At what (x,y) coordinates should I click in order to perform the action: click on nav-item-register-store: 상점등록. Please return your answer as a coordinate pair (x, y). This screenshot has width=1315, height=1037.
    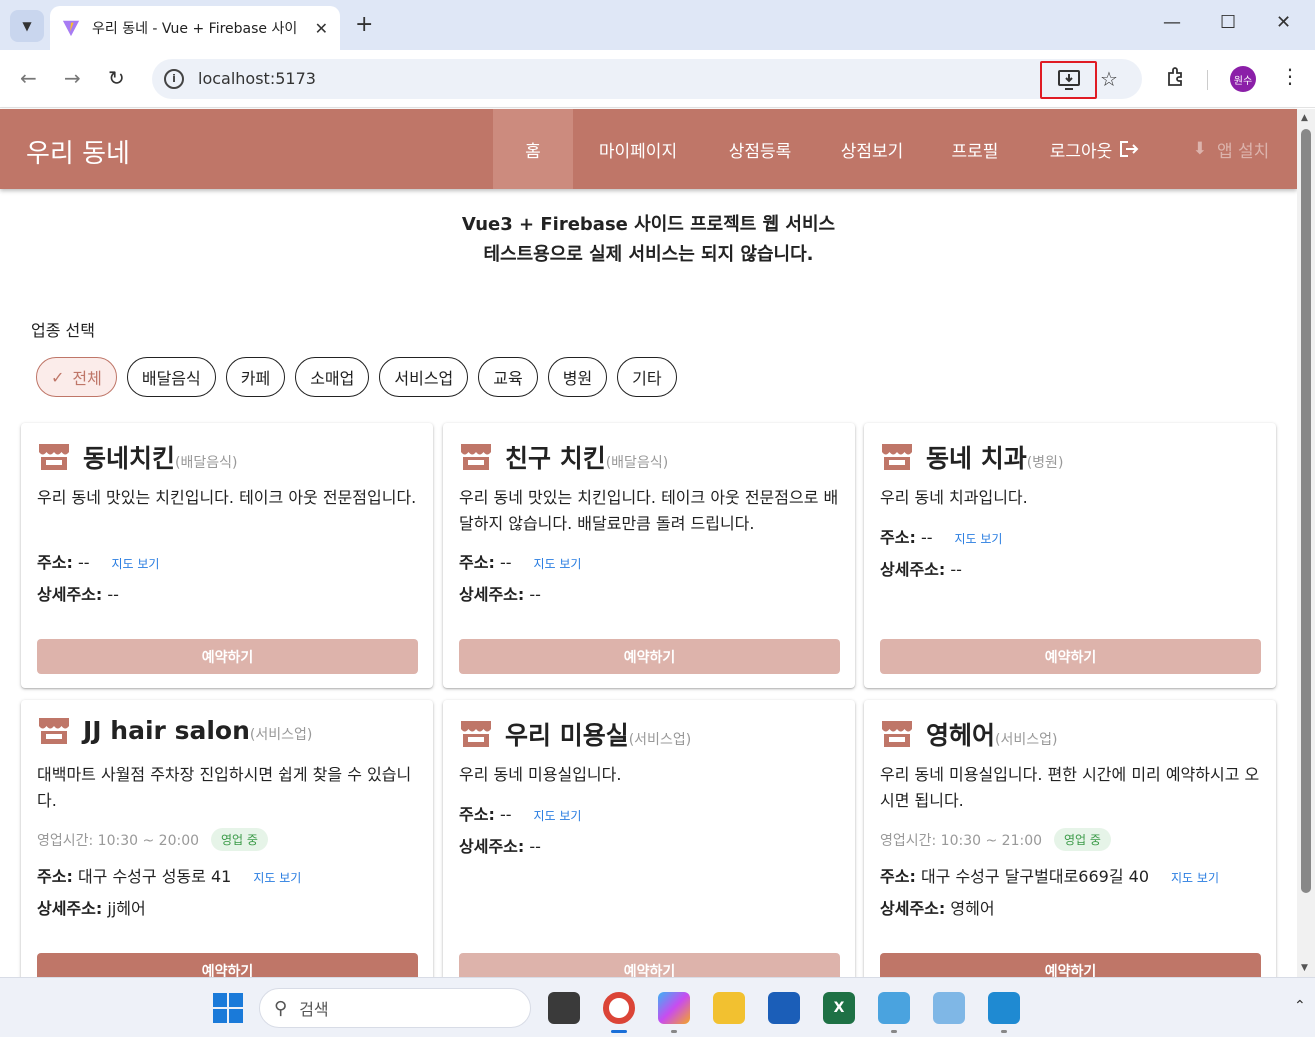
    Looking at the image, I should click on (760, 149).